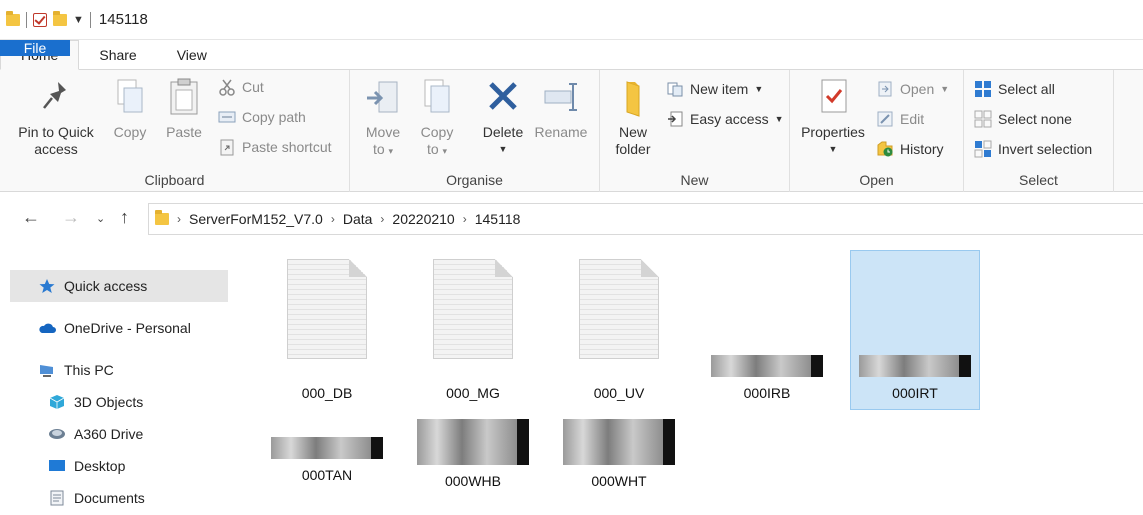  What do you see at coordinates (503, 117) in the screenshot?
I see `delete-button: Delete ▼` at bounding box center [503, 117].